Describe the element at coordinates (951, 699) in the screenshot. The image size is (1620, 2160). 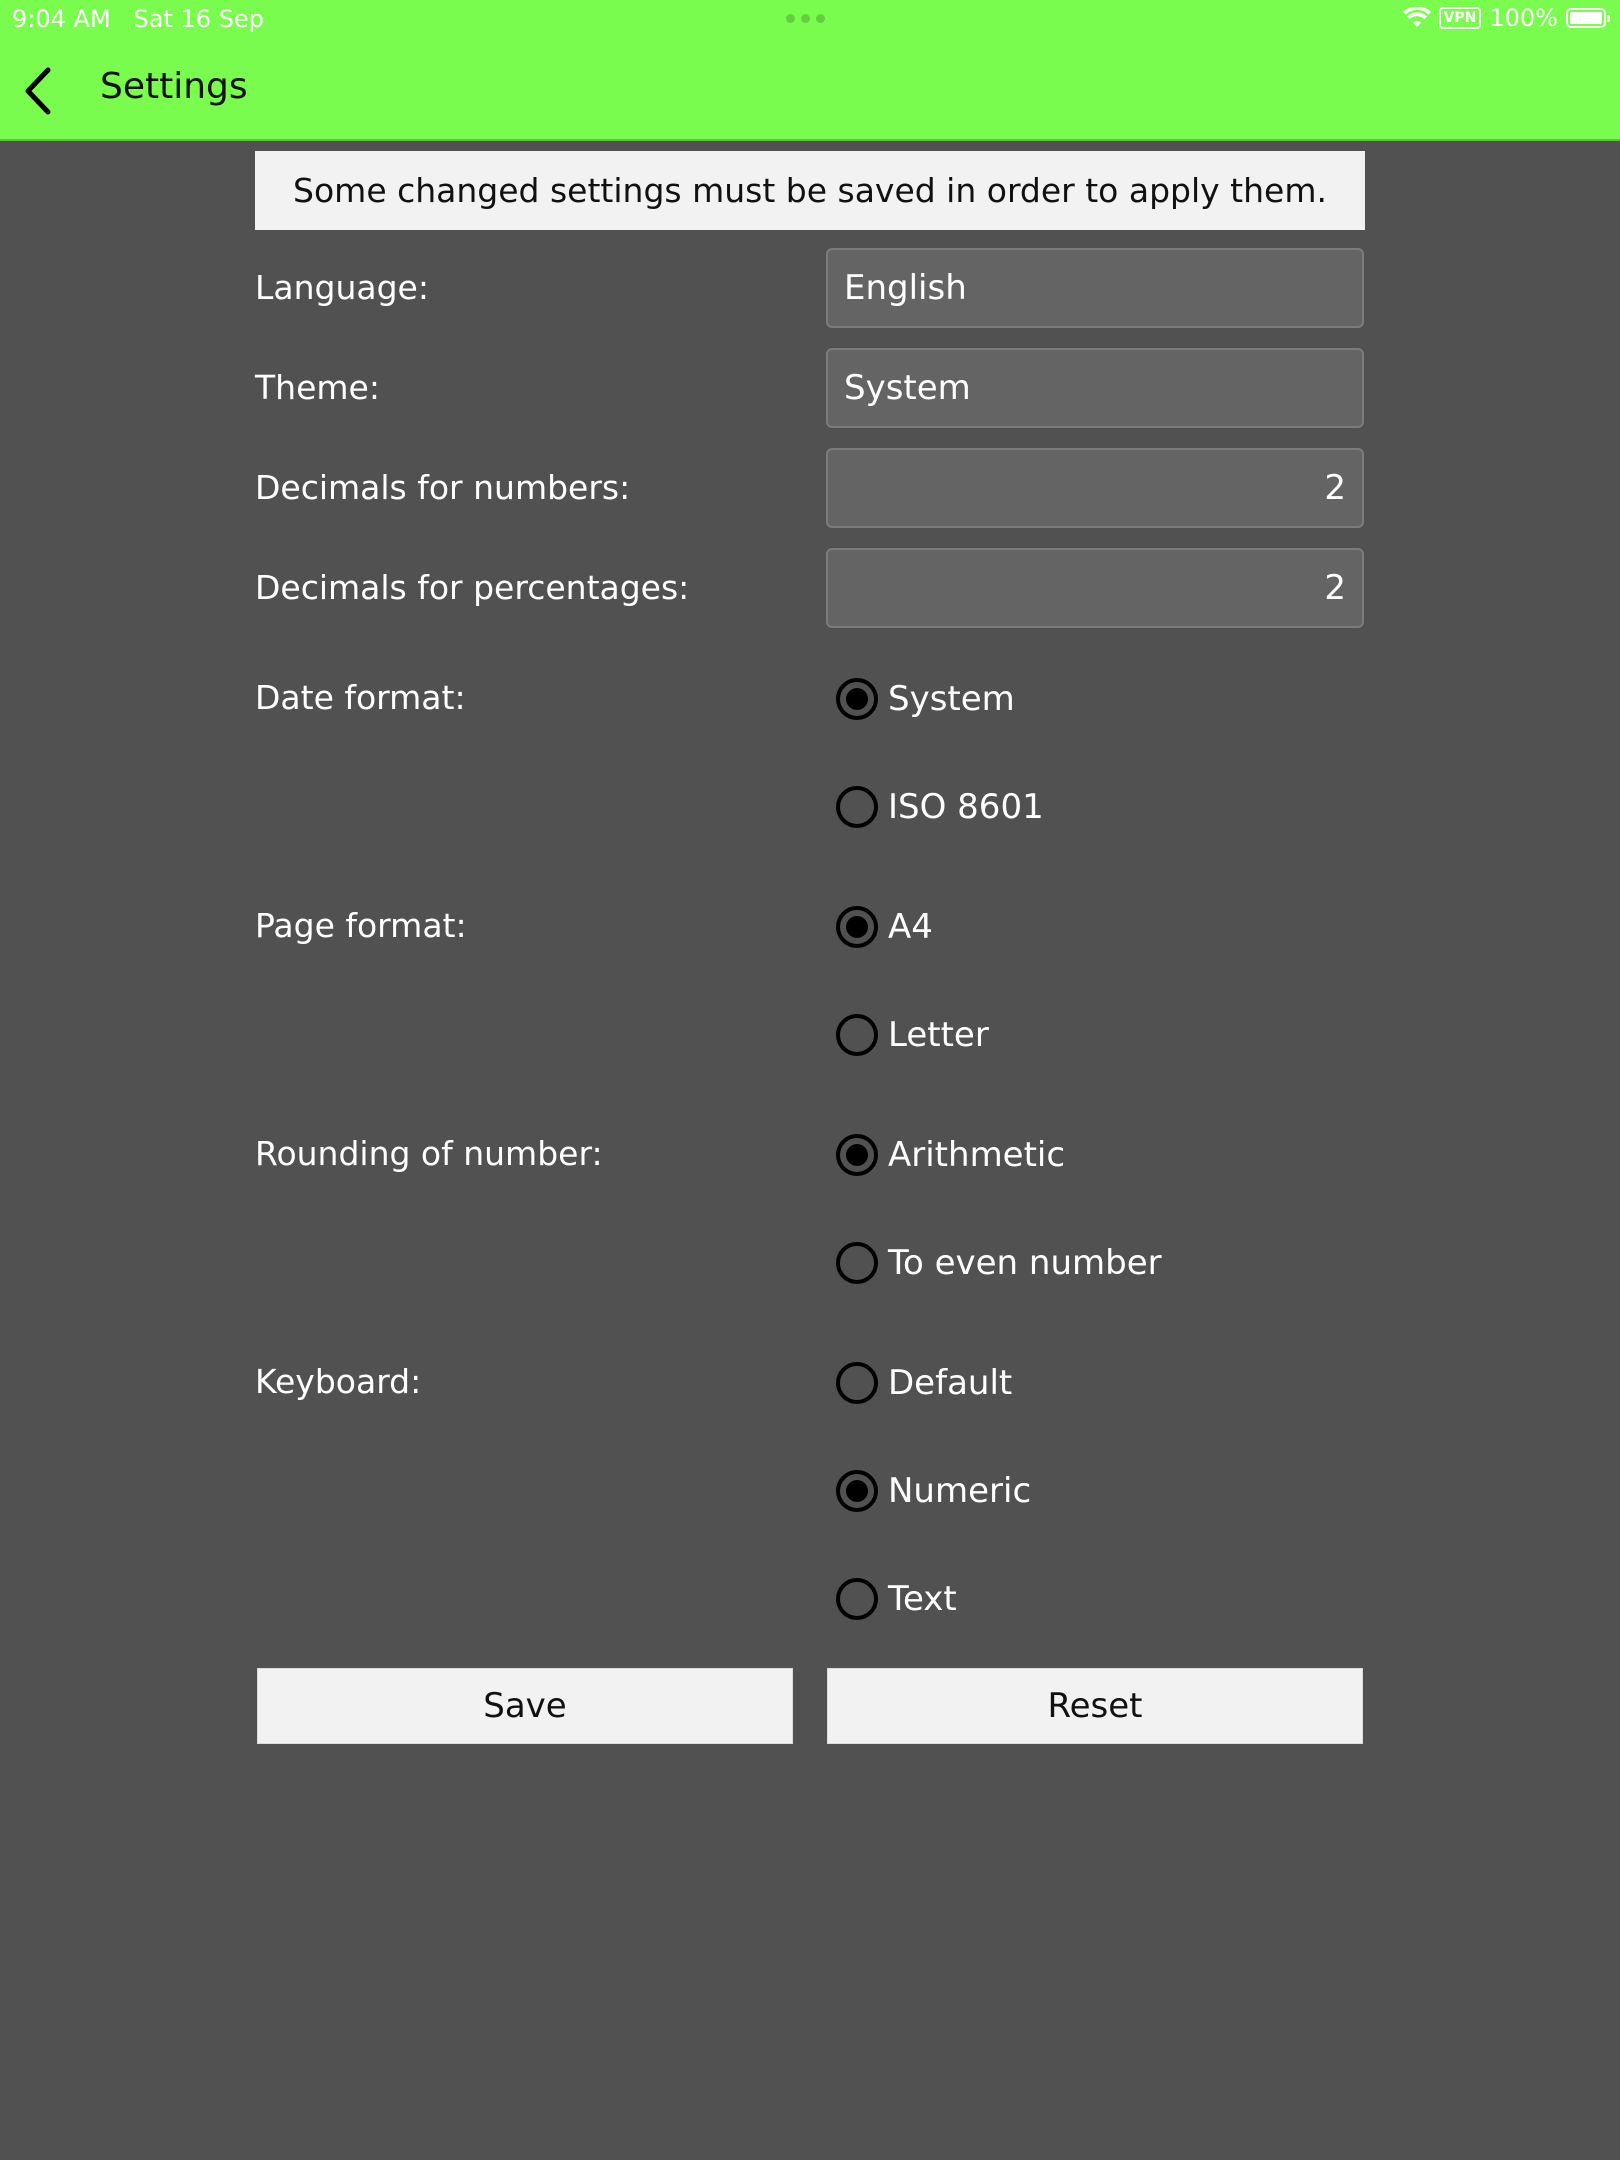
I see `radio-label: System` at that location.